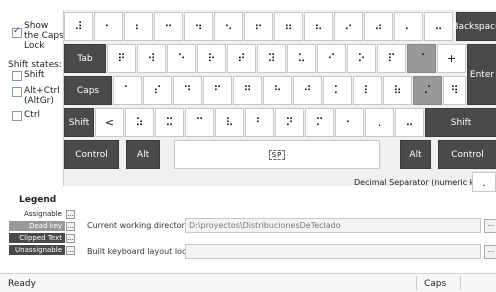 Image resolution: width=496 pixels, height=292 pixels. I want to click on key: +, so click(451, 58).